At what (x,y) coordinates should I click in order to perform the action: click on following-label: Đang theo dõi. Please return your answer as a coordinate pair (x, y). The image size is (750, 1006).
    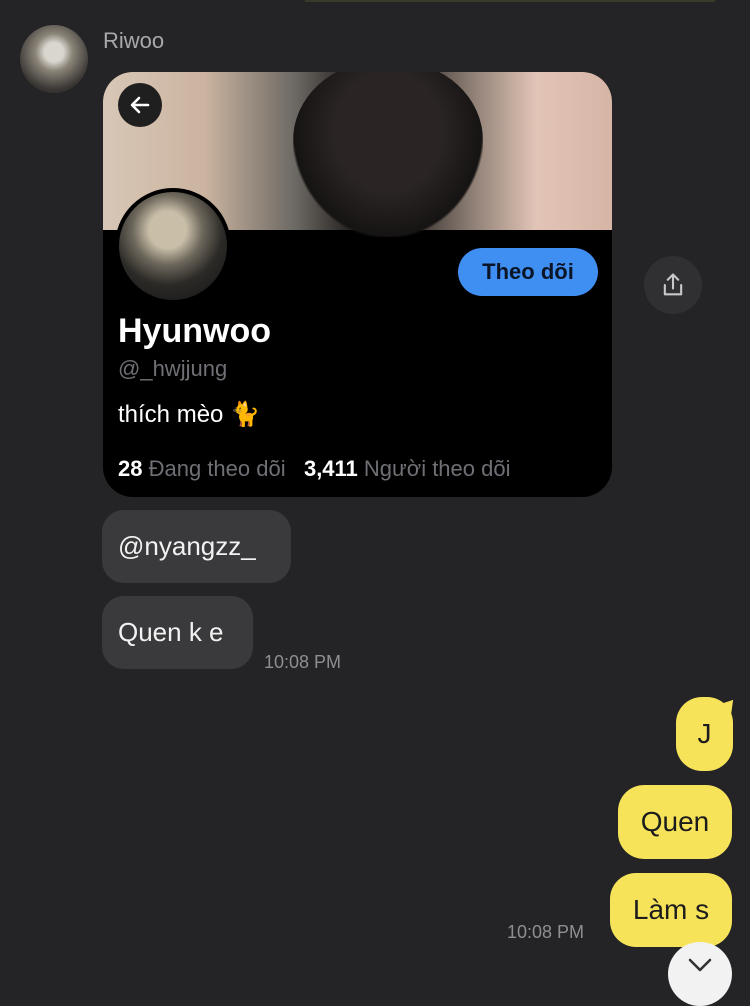
    Looking at the image, I should click on (217, 468).